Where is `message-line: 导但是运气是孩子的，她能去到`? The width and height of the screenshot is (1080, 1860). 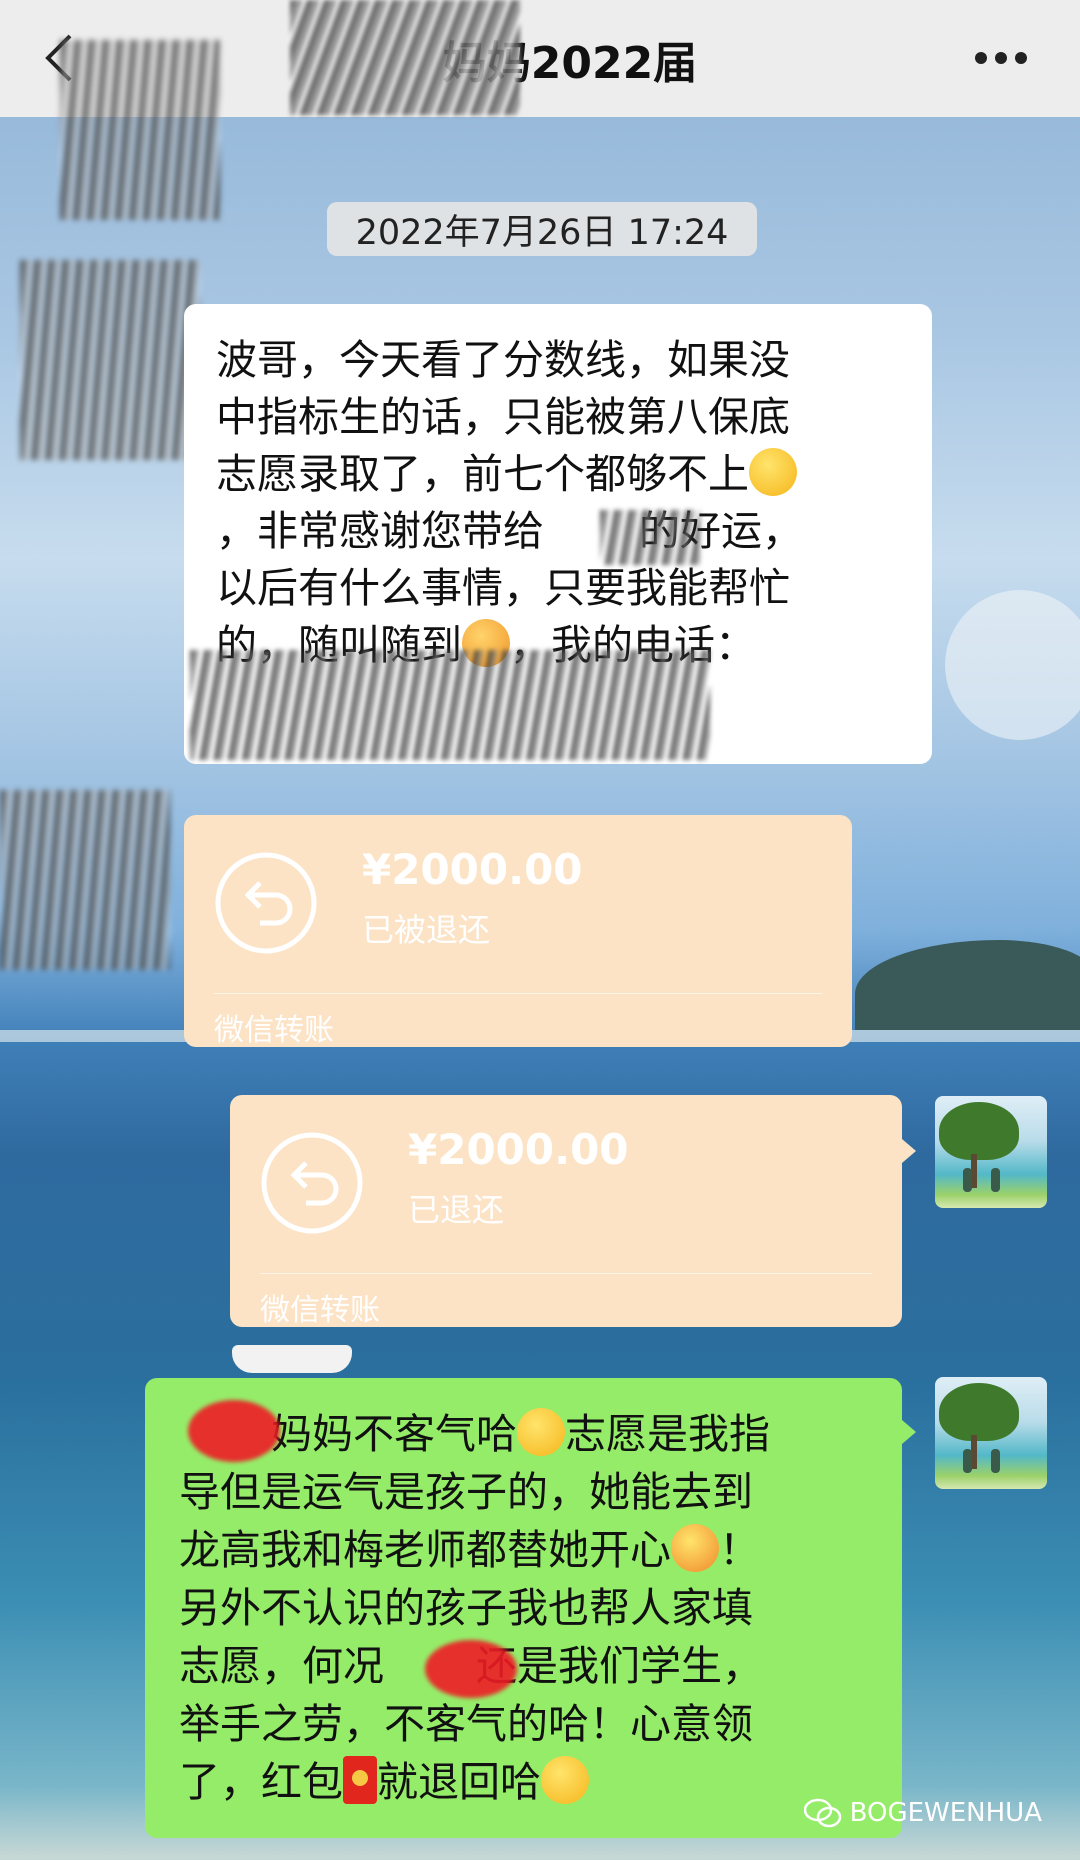 message-line: 导但是运气是孩子的，她能去到 is located at coordinates (466, 1492).